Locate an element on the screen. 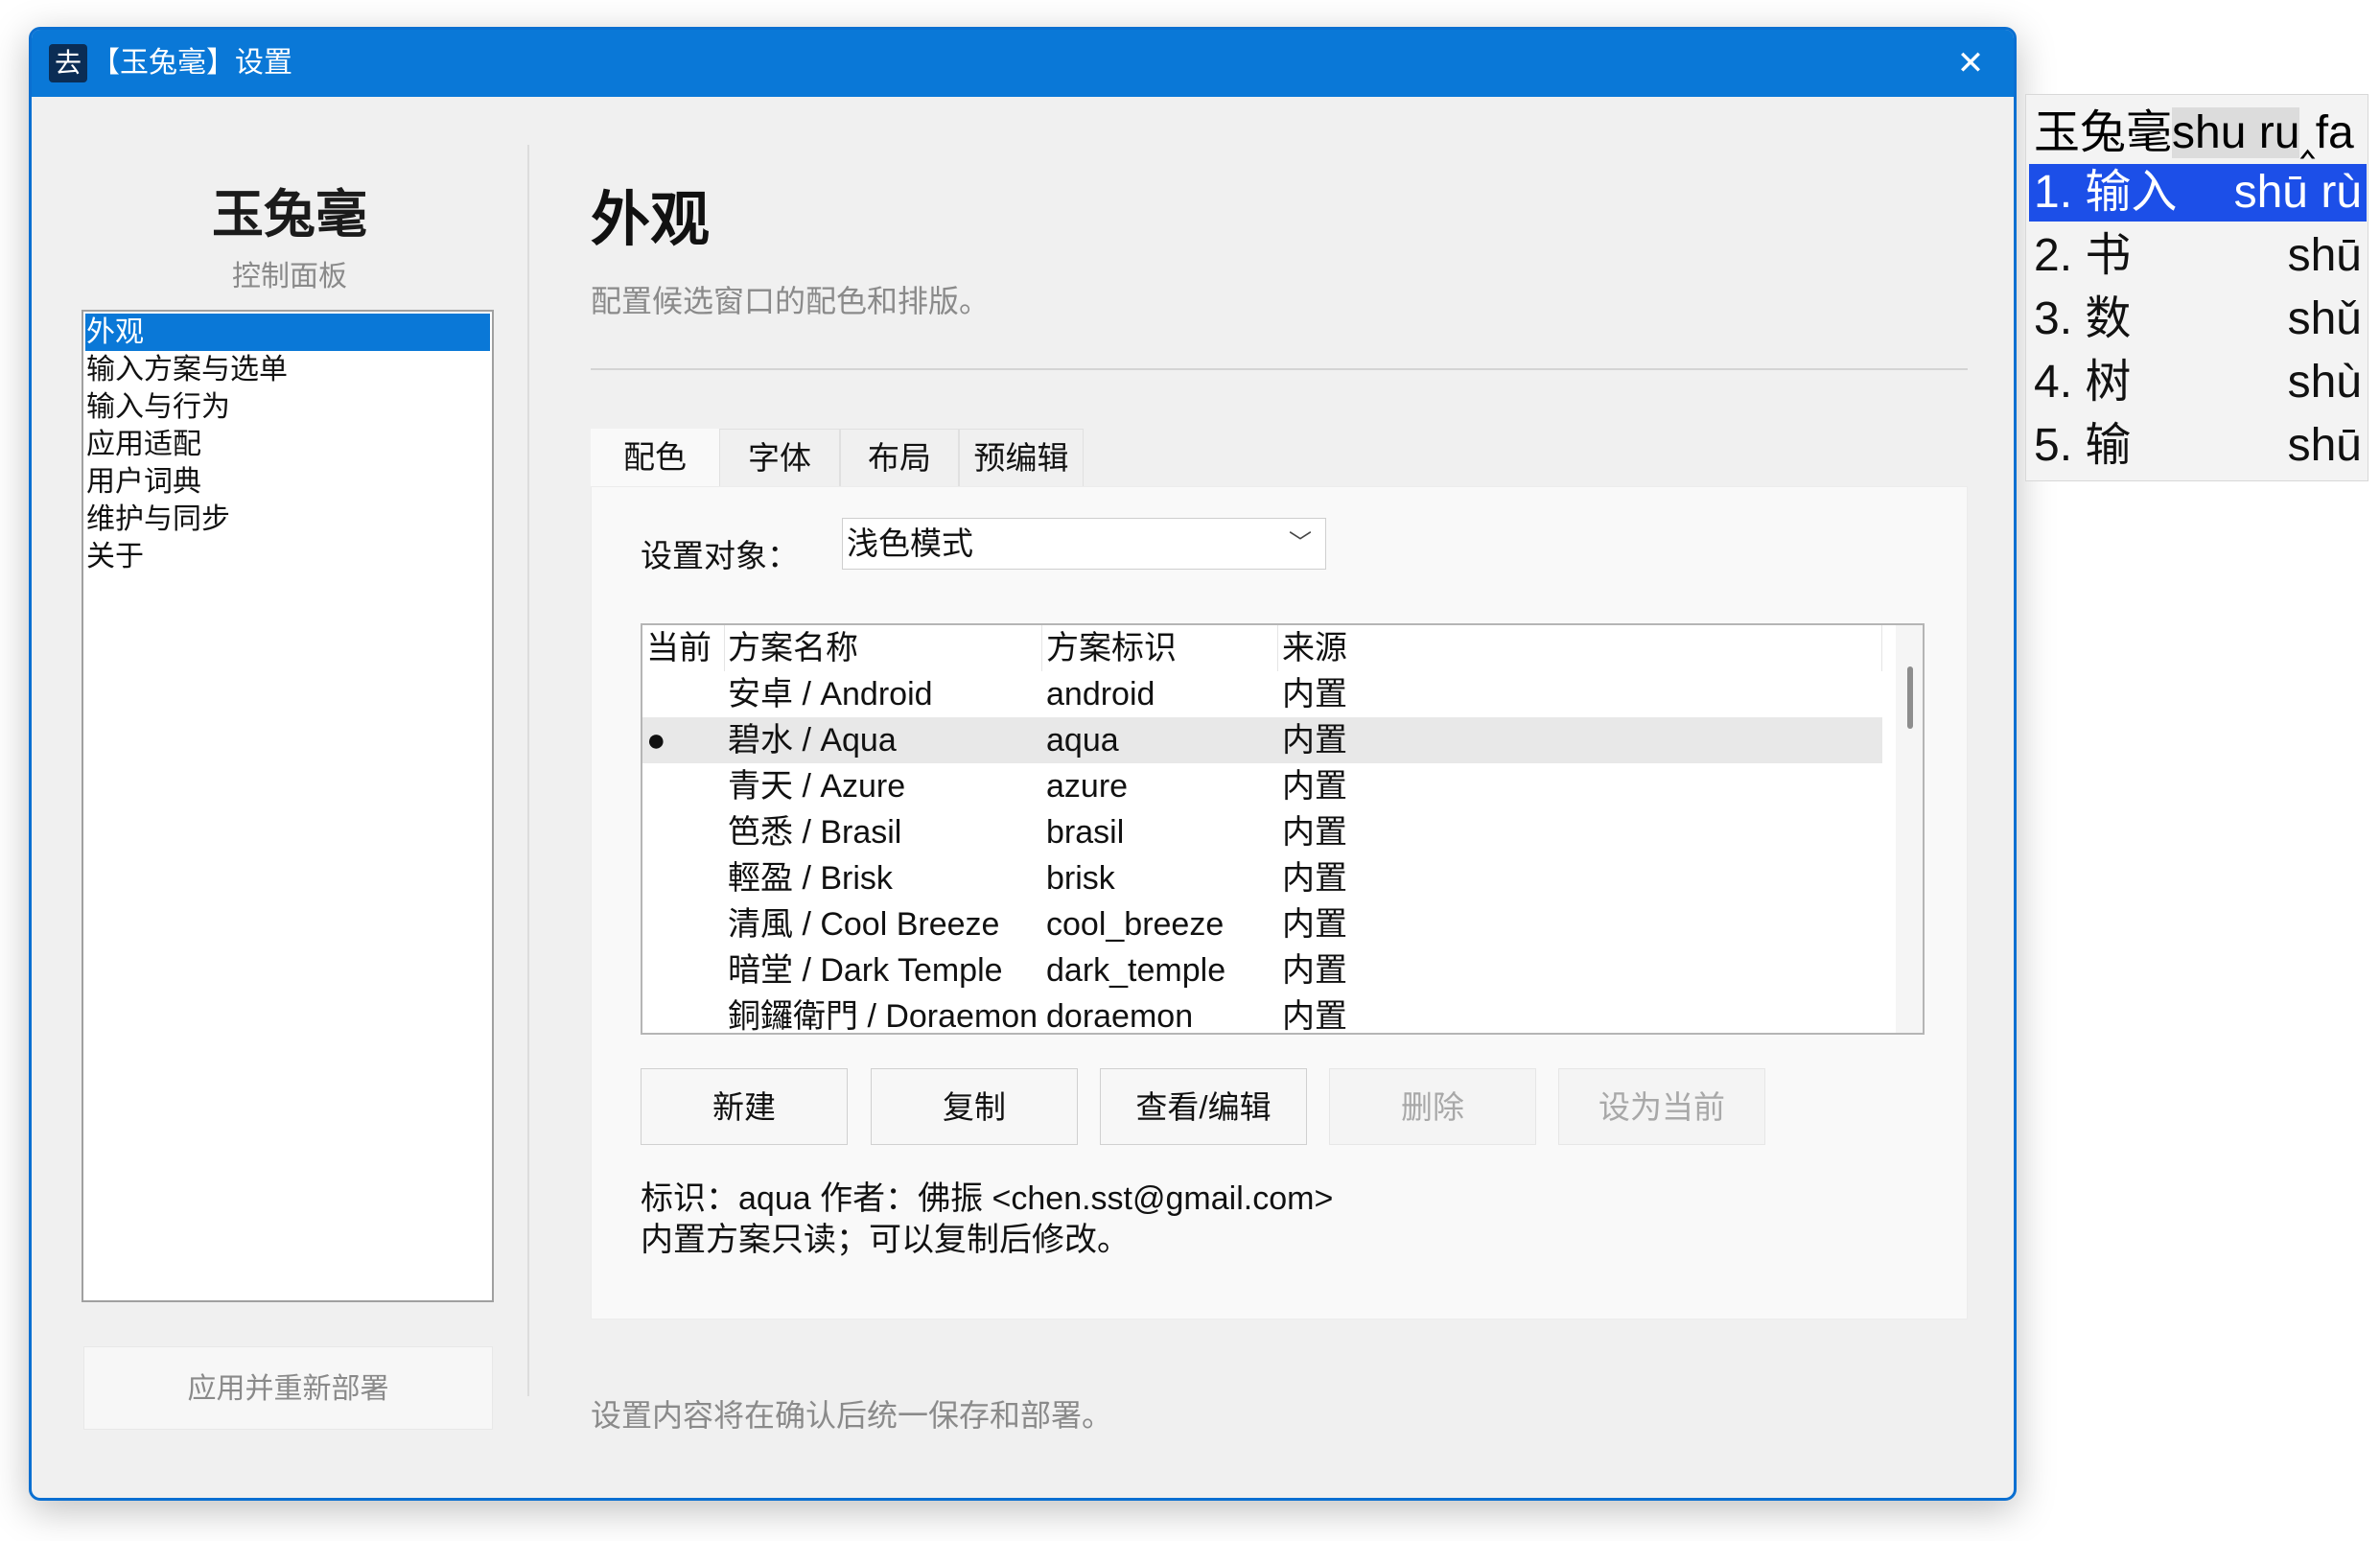 This screenshot has width=2380, height=1541. column-header-current: 当前 is located at coordinates (679, 648).